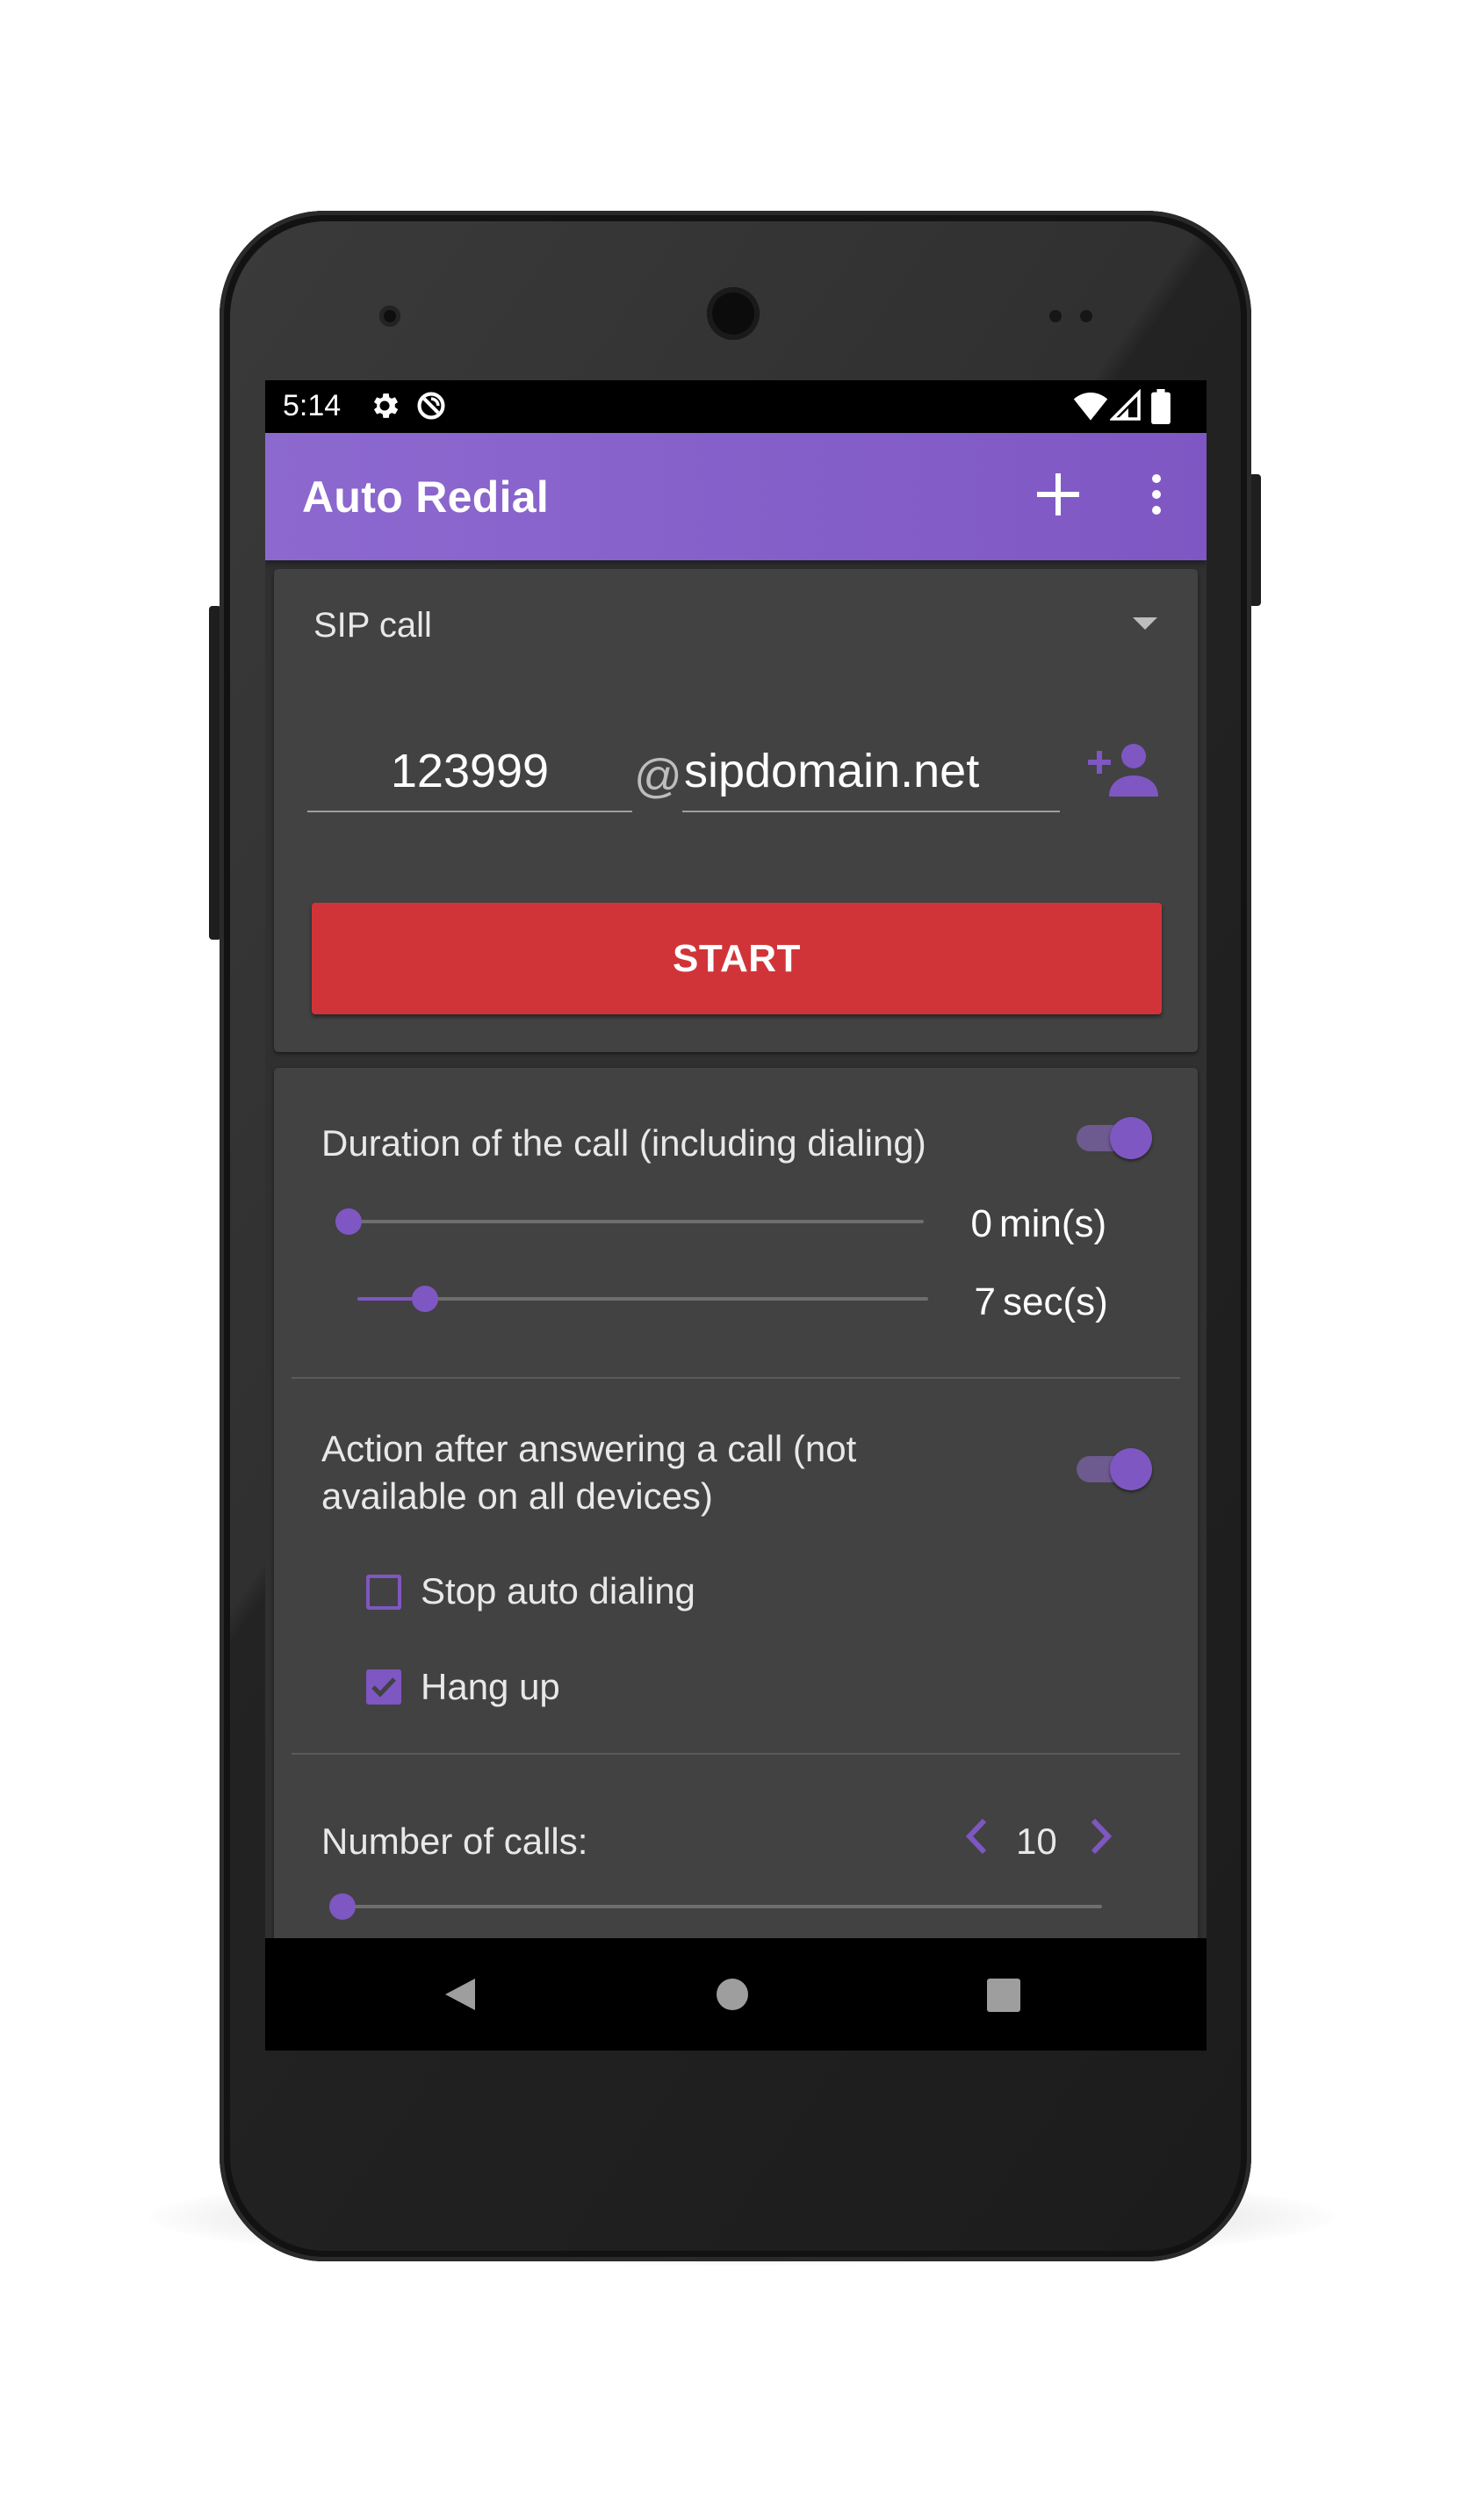 Image resolution: width=1484 pixels, height=2509 pixels. What do you see at coordinates (981, 1223) in the screenshot?
I see `minutes-value: 0` at bounding box center [981, 1223].